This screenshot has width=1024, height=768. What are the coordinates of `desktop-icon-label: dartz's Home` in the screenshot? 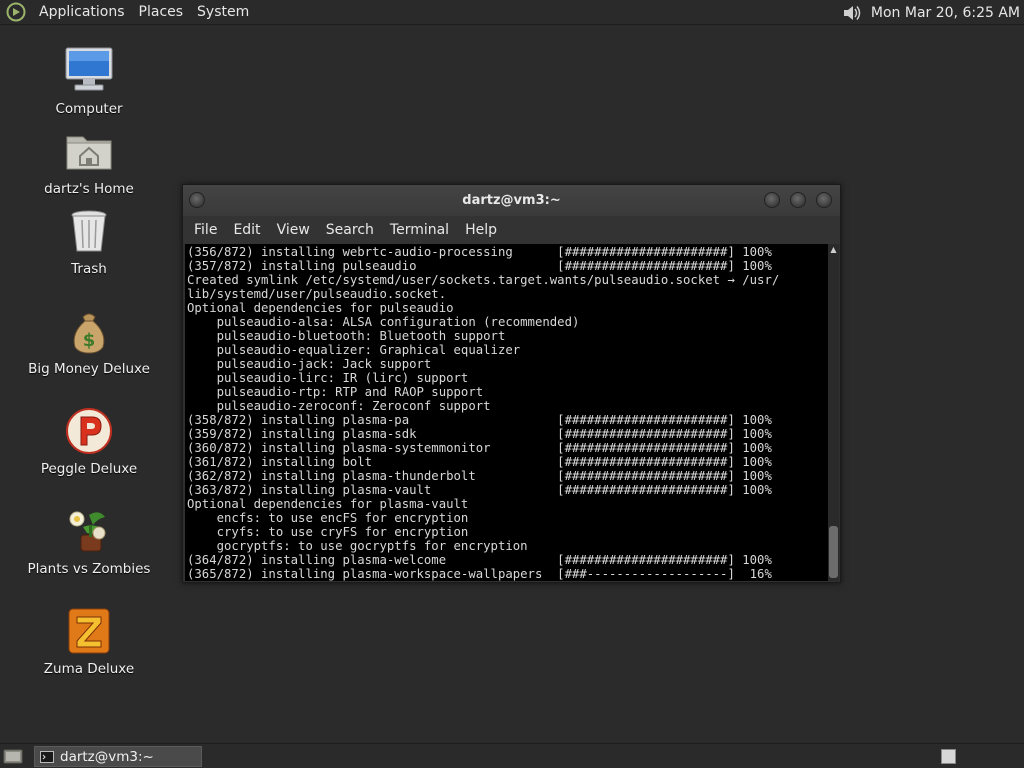 It's located at (89, 189).